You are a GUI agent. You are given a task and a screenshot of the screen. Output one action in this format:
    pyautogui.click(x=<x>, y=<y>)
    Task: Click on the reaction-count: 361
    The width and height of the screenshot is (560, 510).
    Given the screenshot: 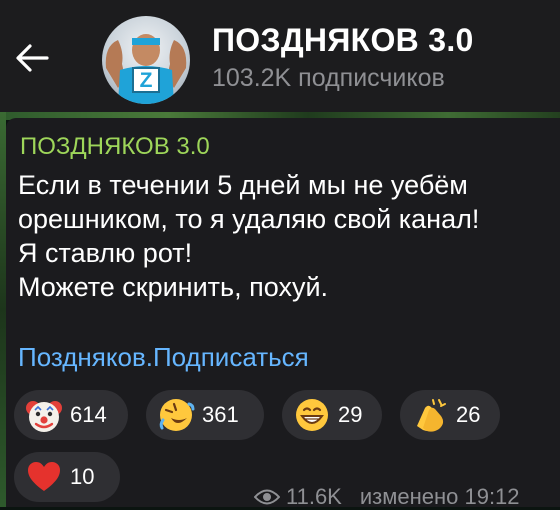 What is the action you would take?
    pyautogui.click(x=220, y=414)
    